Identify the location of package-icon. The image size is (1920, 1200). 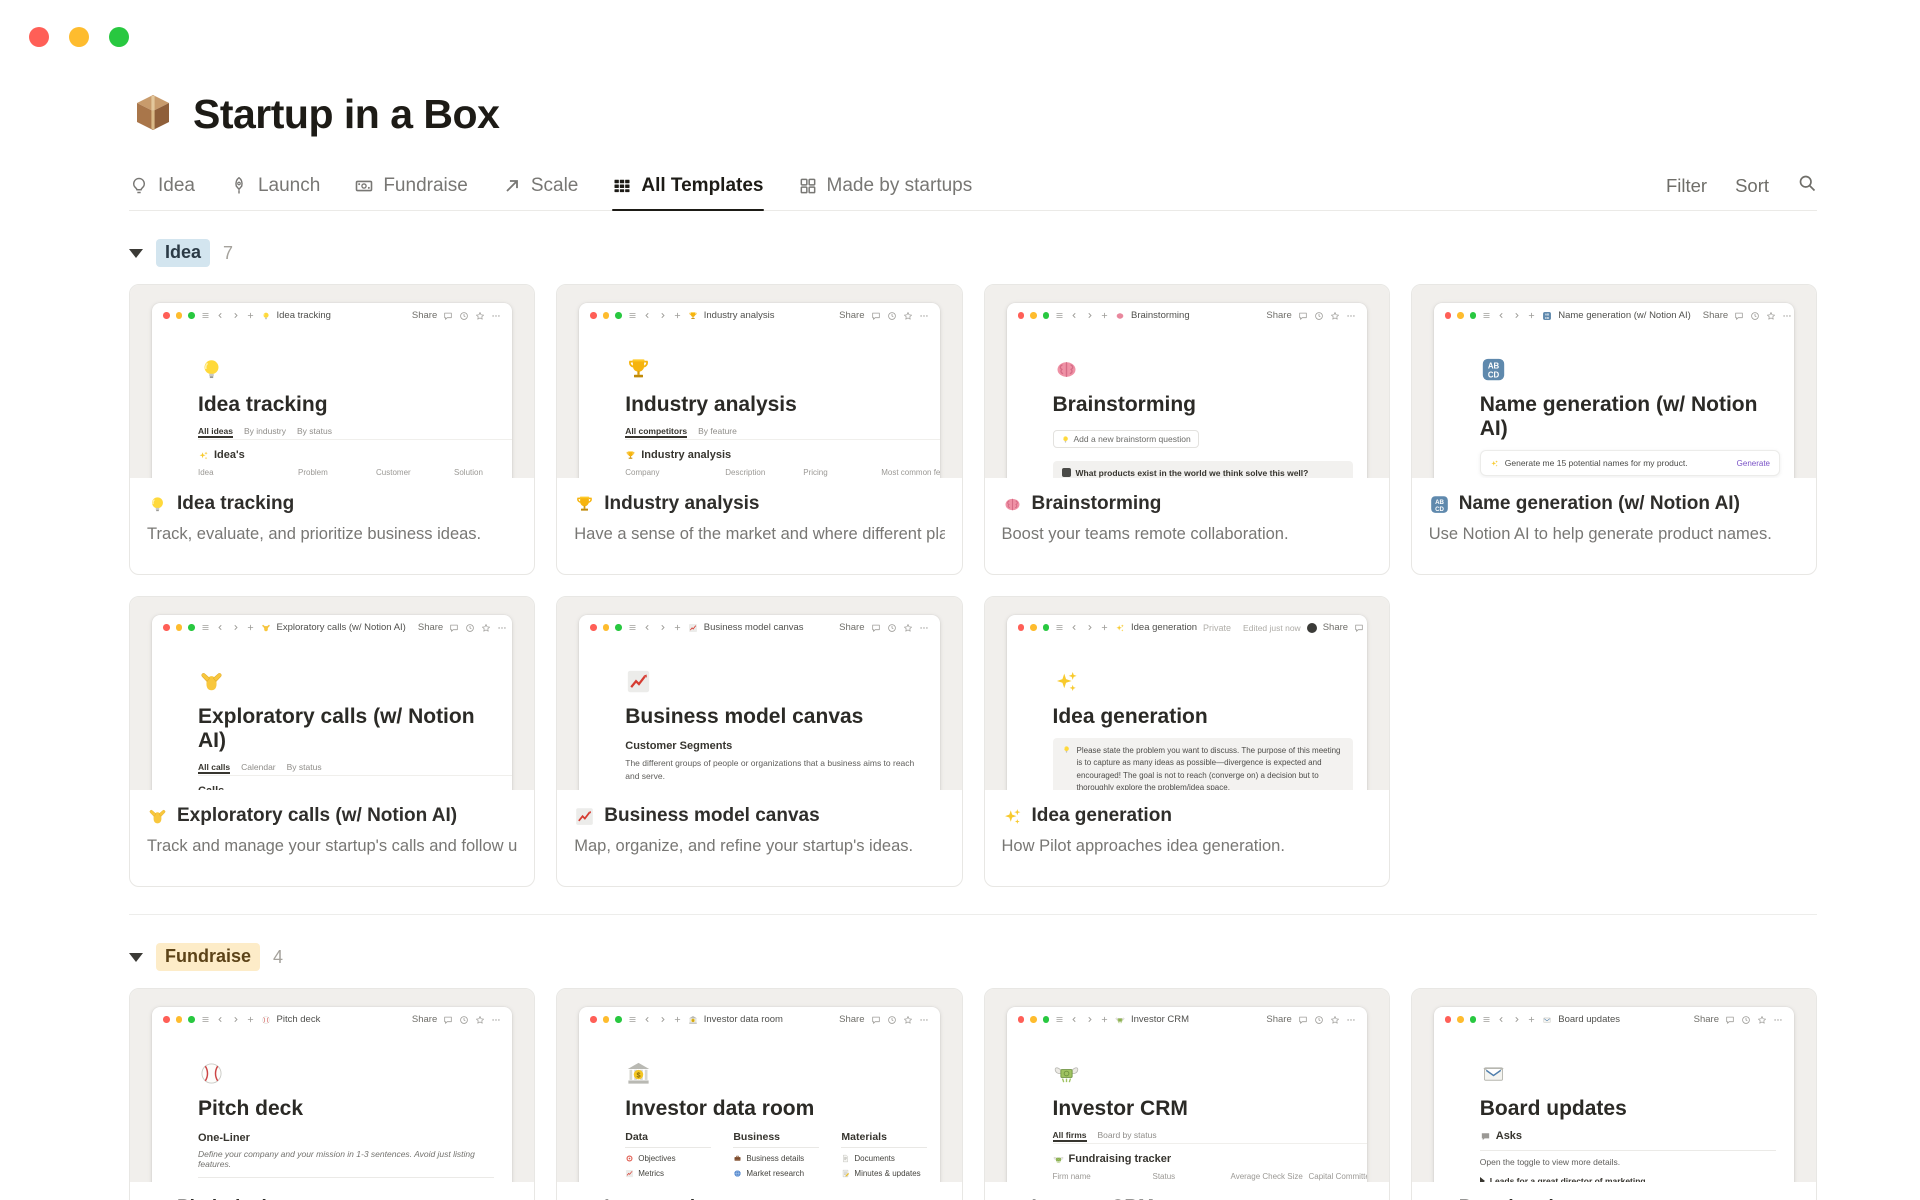
(153, 114).